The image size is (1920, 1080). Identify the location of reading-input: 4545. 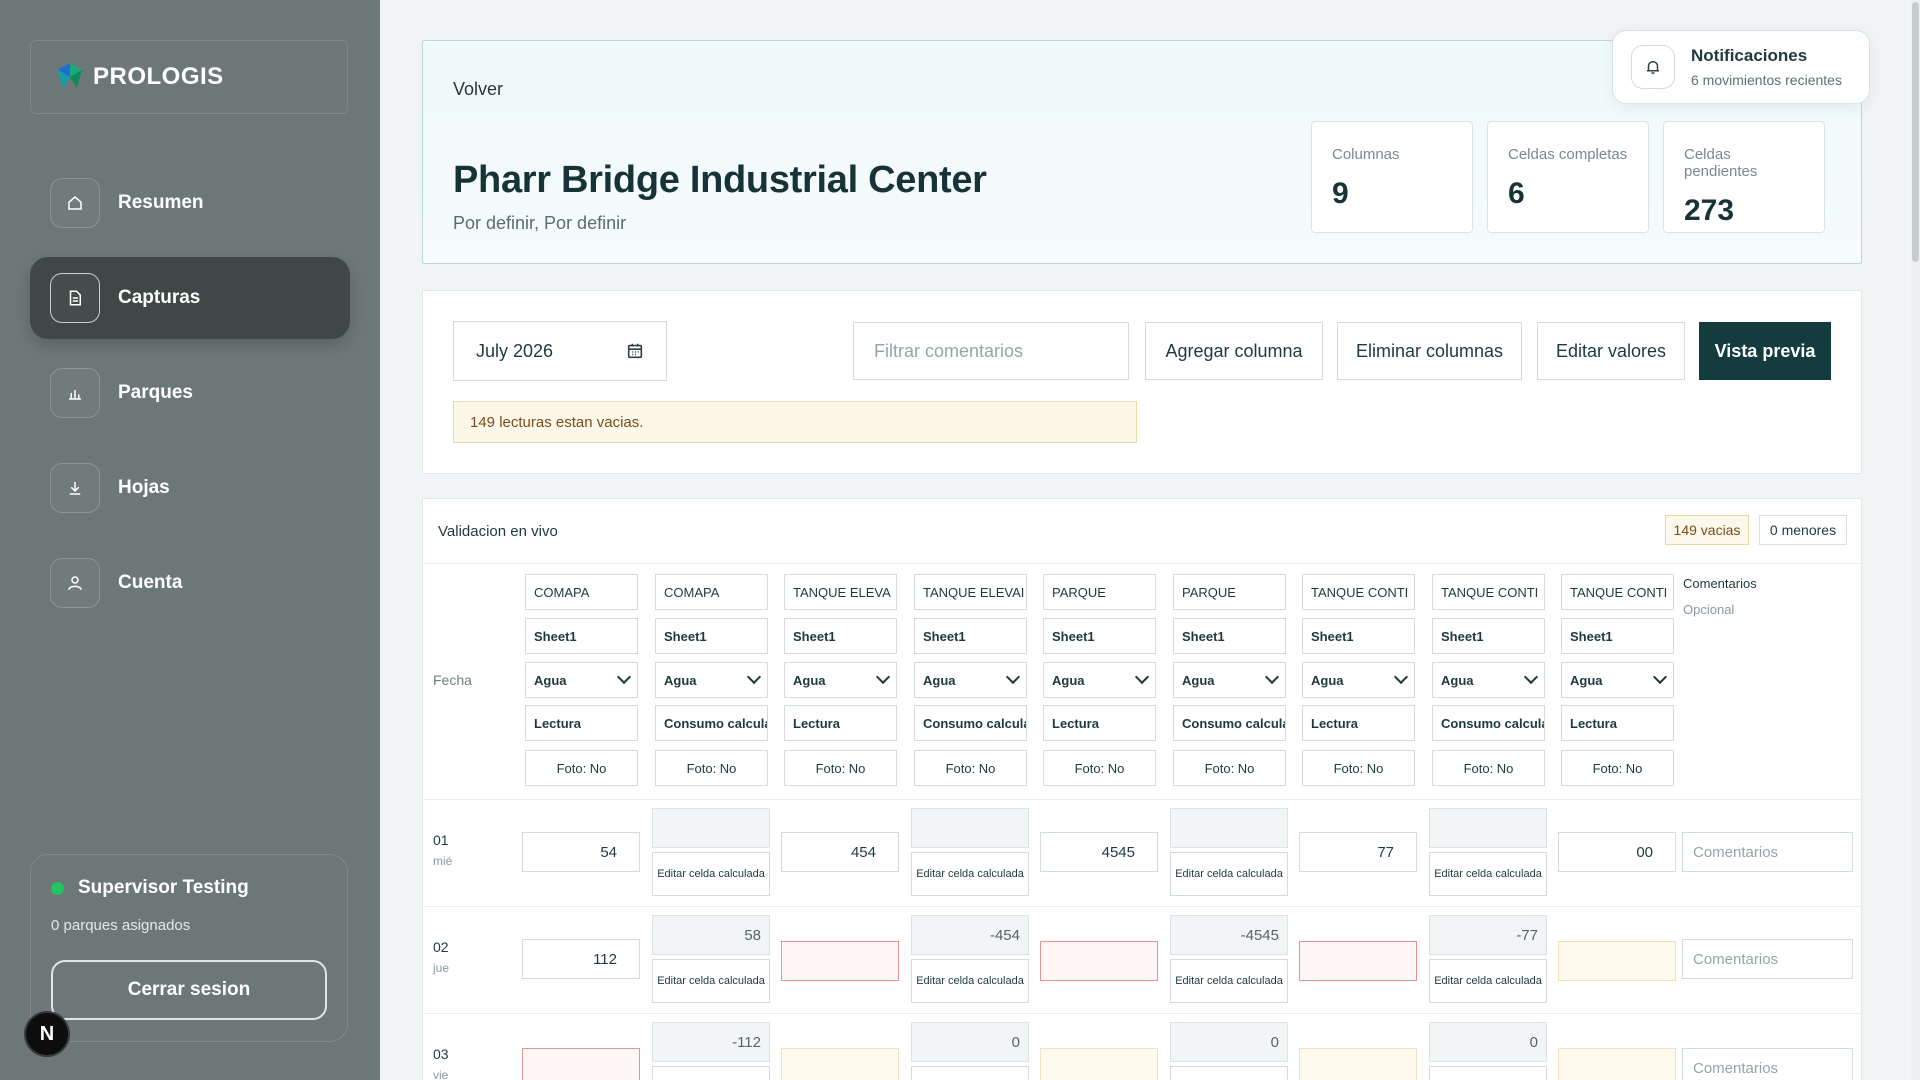
(1099, 852).